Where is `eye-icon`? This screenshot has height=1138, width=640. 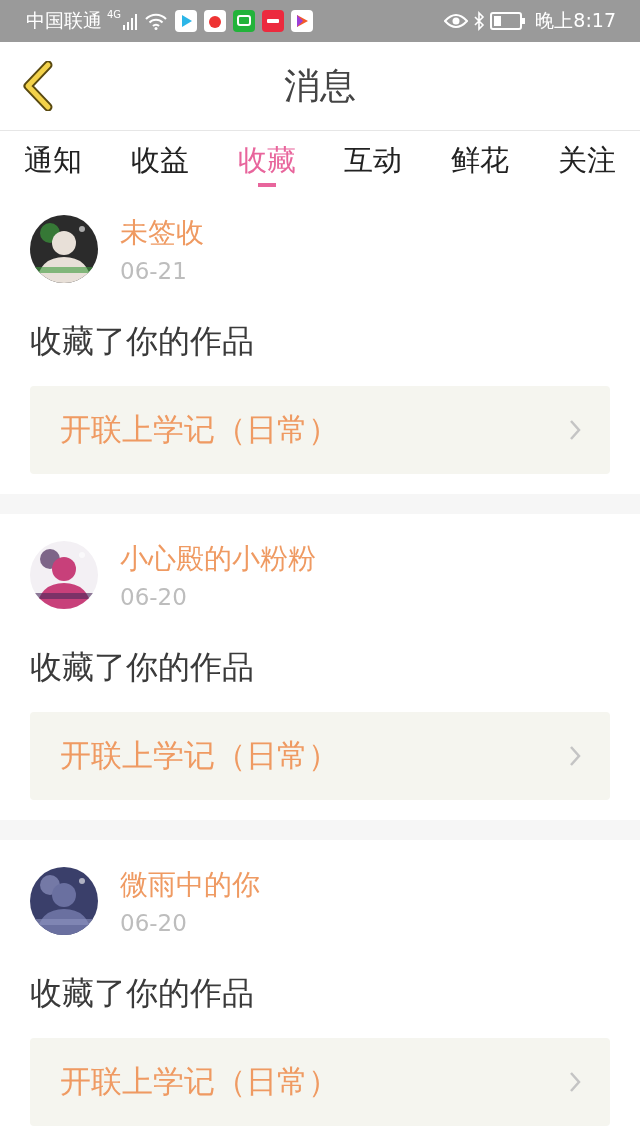
eye-icon is located at coordinates (456, 21).